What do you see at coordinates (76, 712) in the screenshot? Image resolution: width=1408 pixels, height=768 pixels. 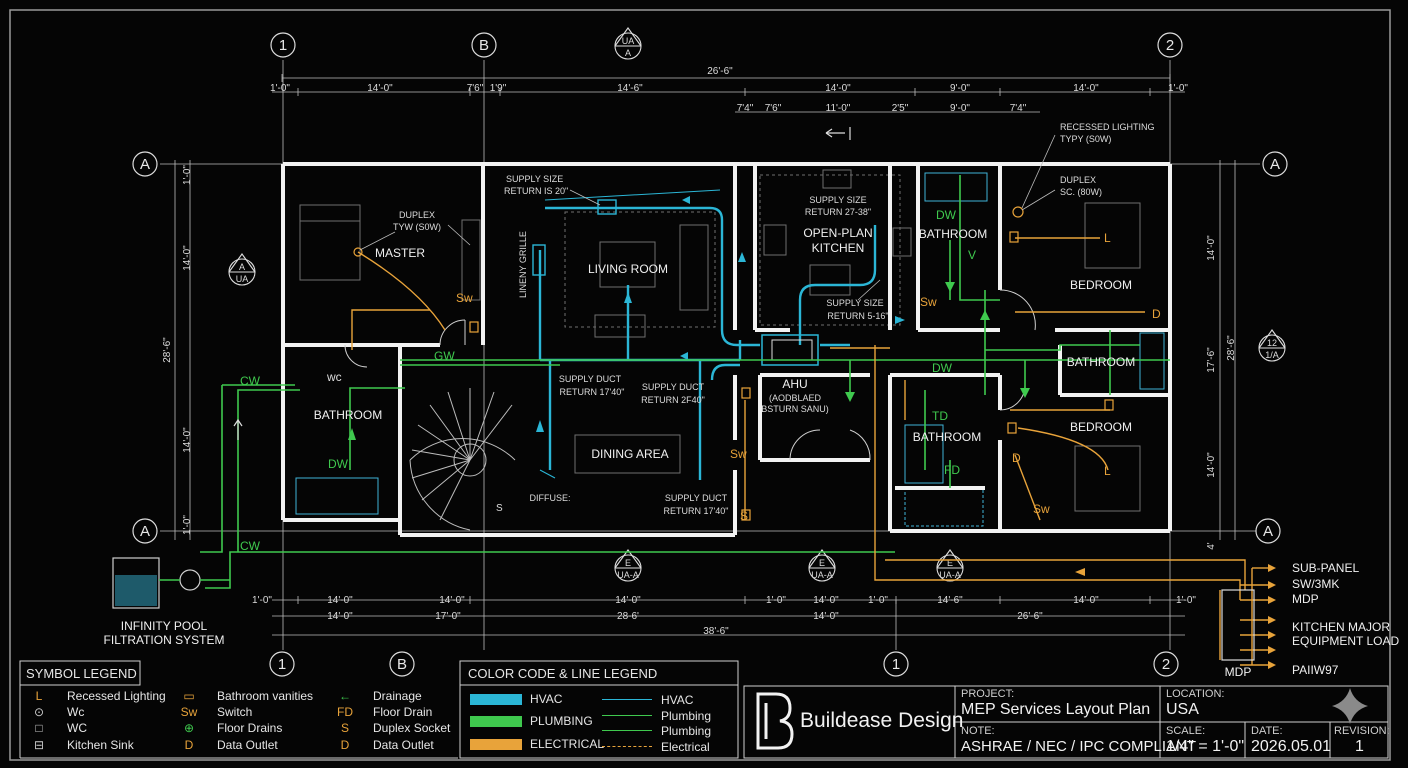 I see `legend-symbol-label: Wc` at bounding box center [76, 712].